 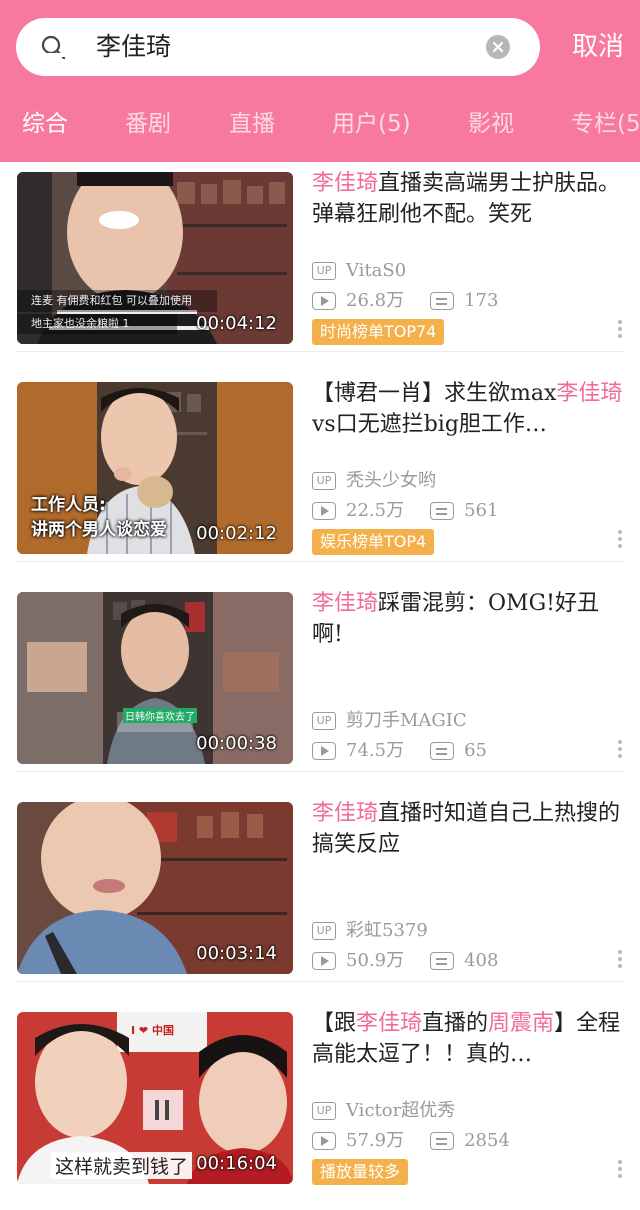 What do you see at coordinates (160, 715) in the screenshot?
I see `thumbnail-overlay-text: 日韩你喜欢去了` at bounding box center [160, 715].